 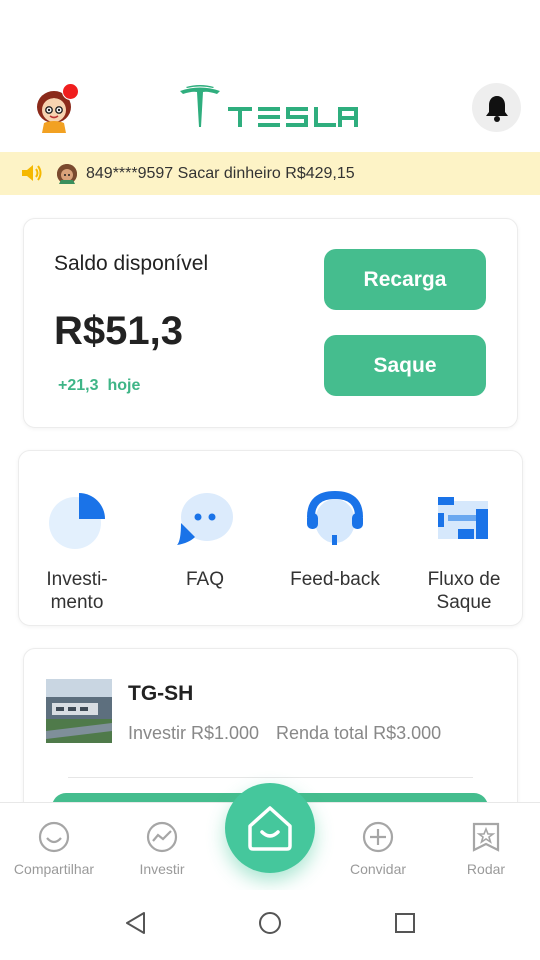 I want to click on menu-label-feedback: Feed-back, so click(x=335, y=579).